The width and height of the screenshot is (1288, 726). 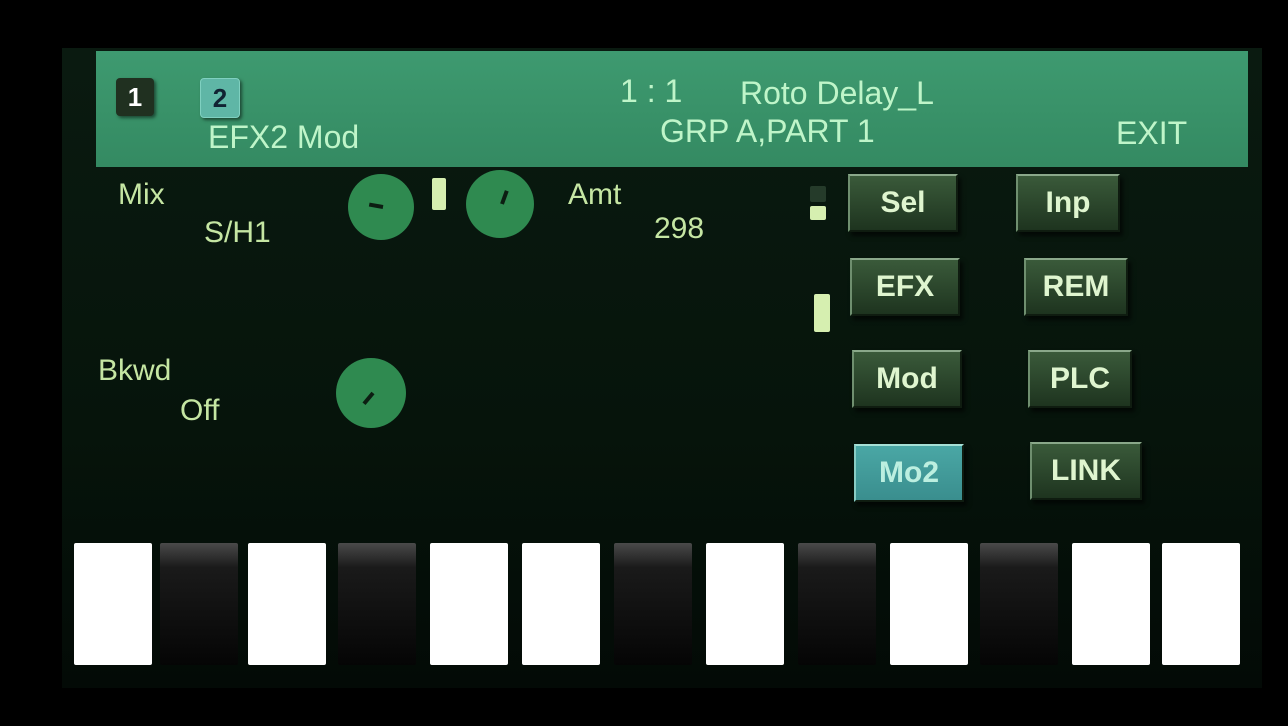 I want to click on inp-button: Inp, so click(x=1068, y=203).